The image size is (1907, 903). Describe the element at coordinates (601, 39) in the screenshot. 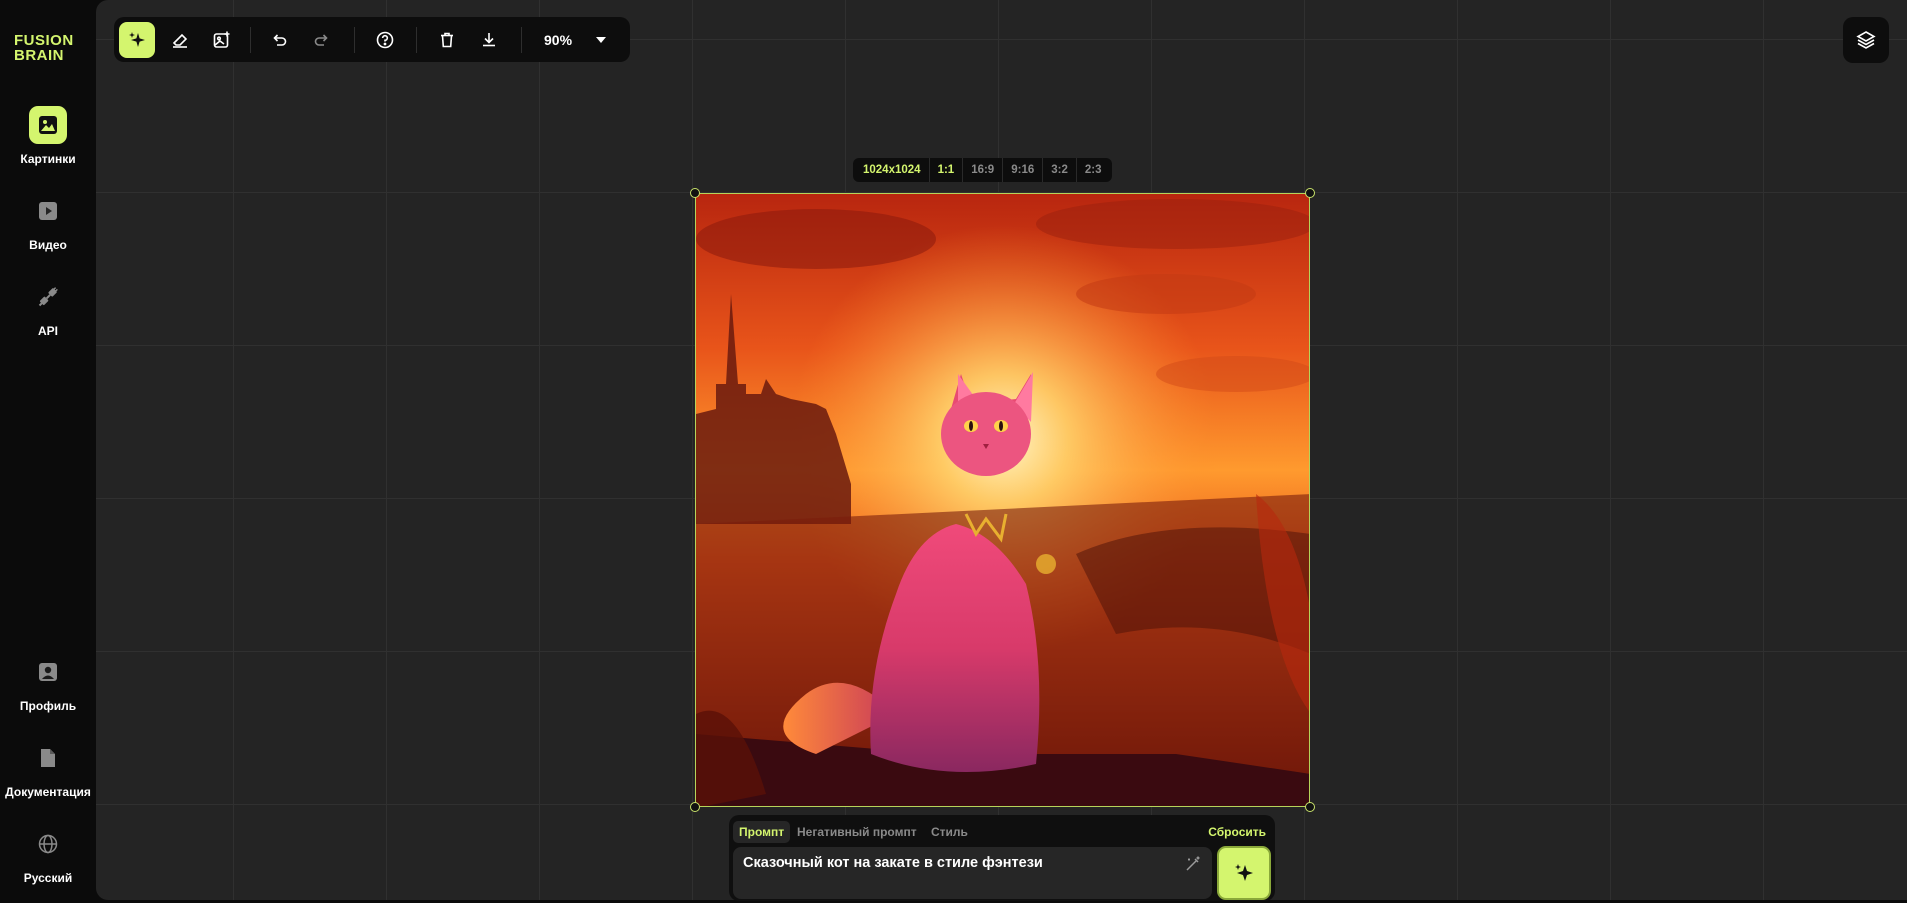

I see `chevron-down-icon` at that location.